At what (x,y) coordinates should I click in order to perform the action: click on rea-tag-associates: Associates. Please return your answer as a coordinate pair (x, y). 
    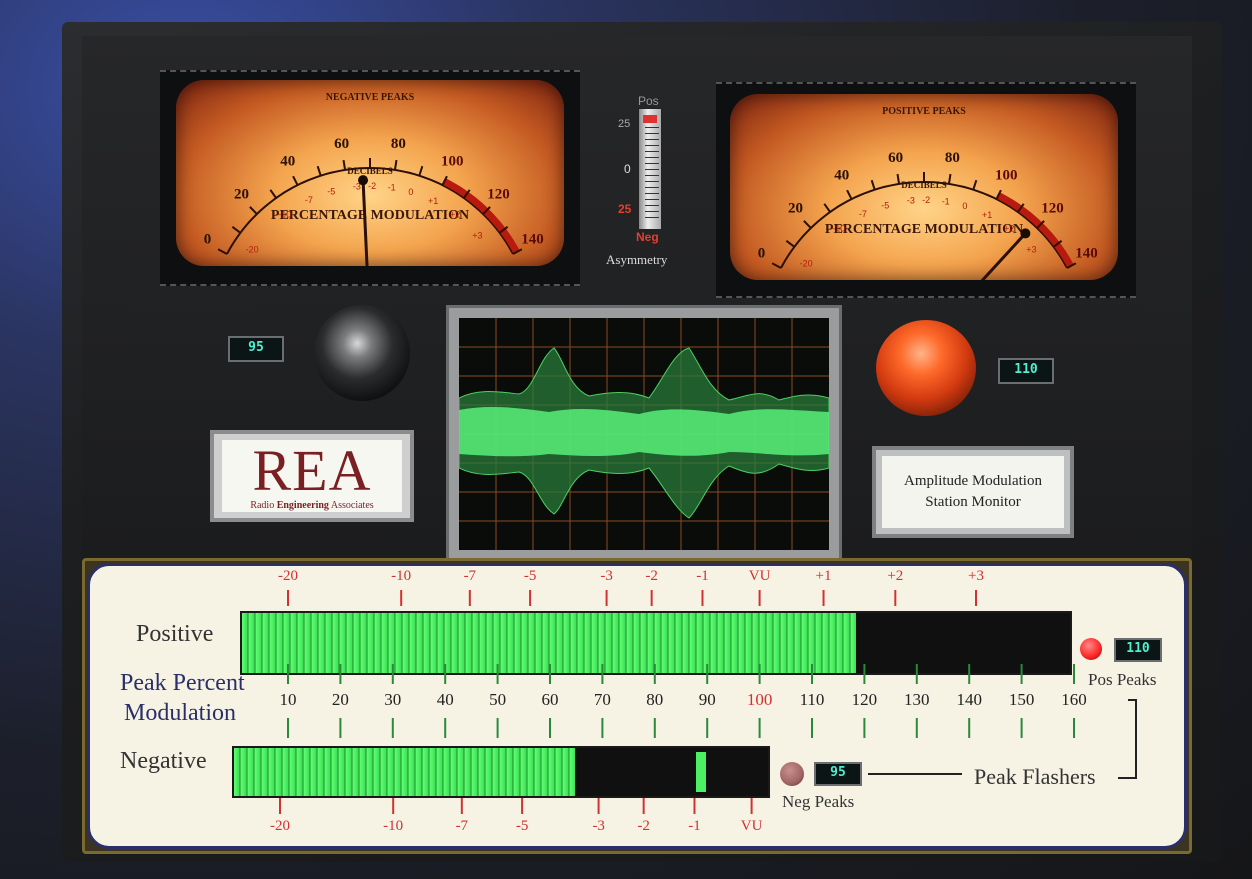
    Looking at the image, I should click on (352, 505).